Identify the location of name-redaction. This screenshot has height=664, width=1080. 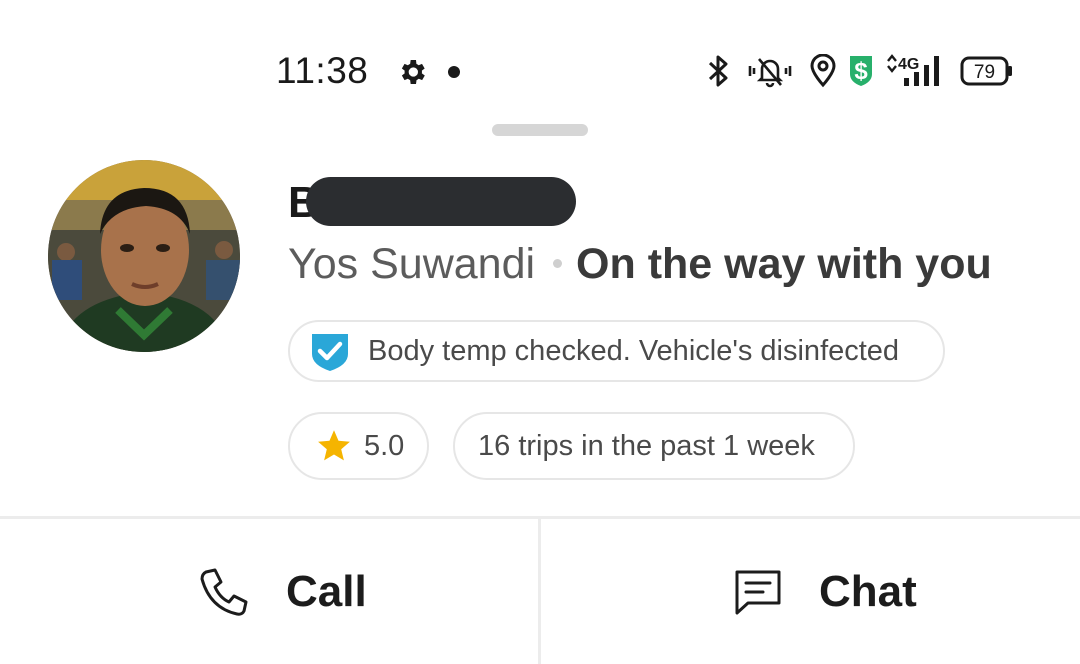
(441, 201).